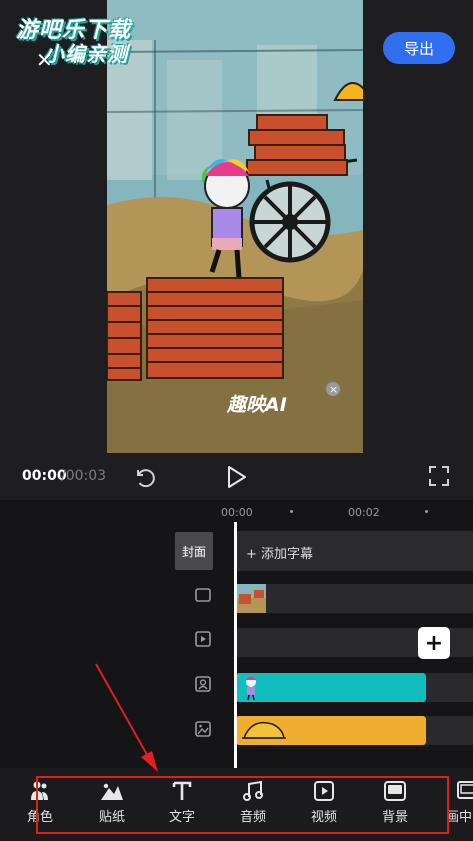  Describe the element at coordinates (333, 389) in the screenshot. I see `brand-close-icon: ×` at that location.